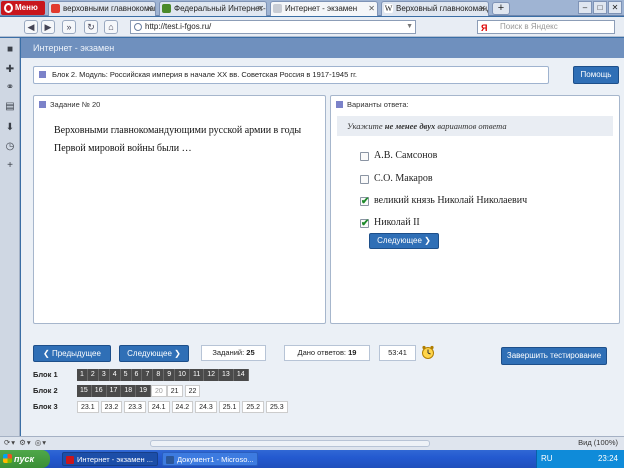  What do you see at coordinates (84, 391) in the screenshot?
I see `task-cell: 15` at bounding box center [84, 391].